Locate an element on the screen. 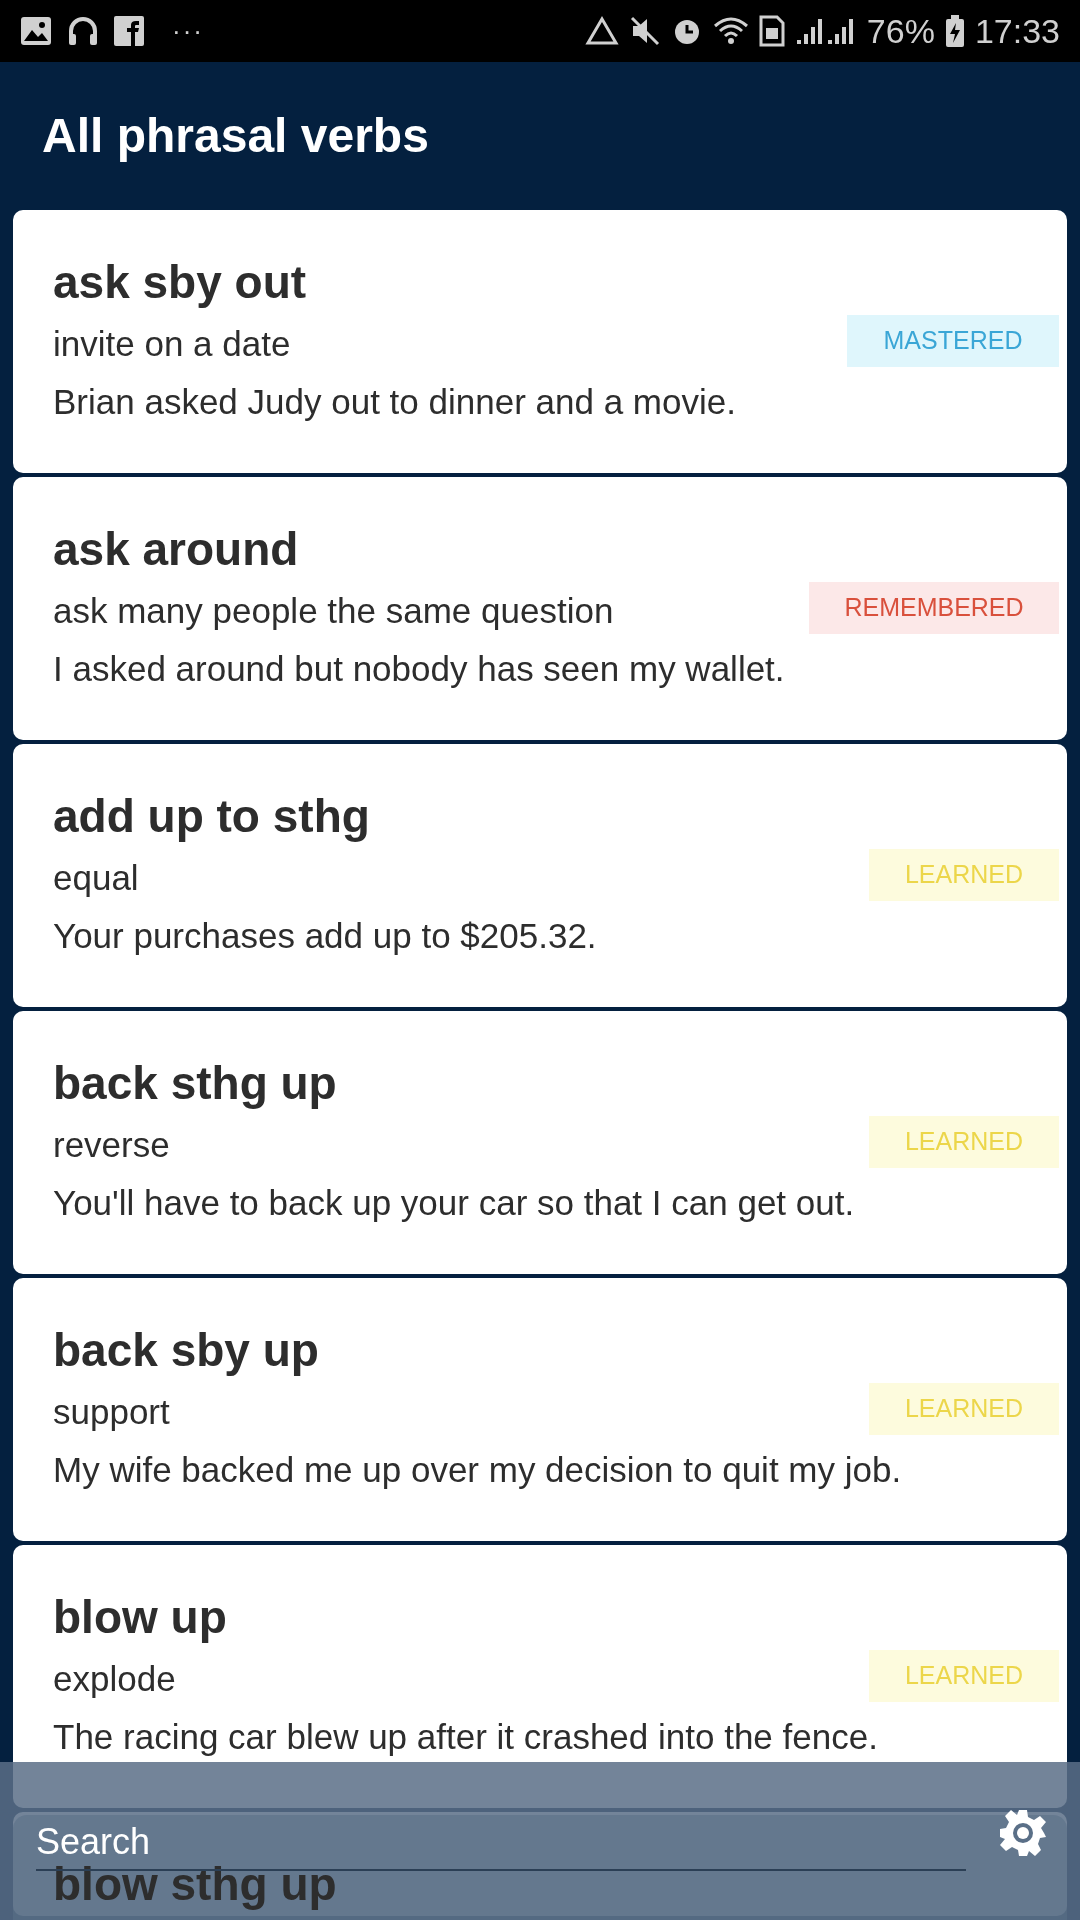 This screenshot has width=1080, height=1920. verb-card: ask around ask many people the same question I asked around but nobody has seen my wallet. REMEMBERED is located at coordinates (540, 608).